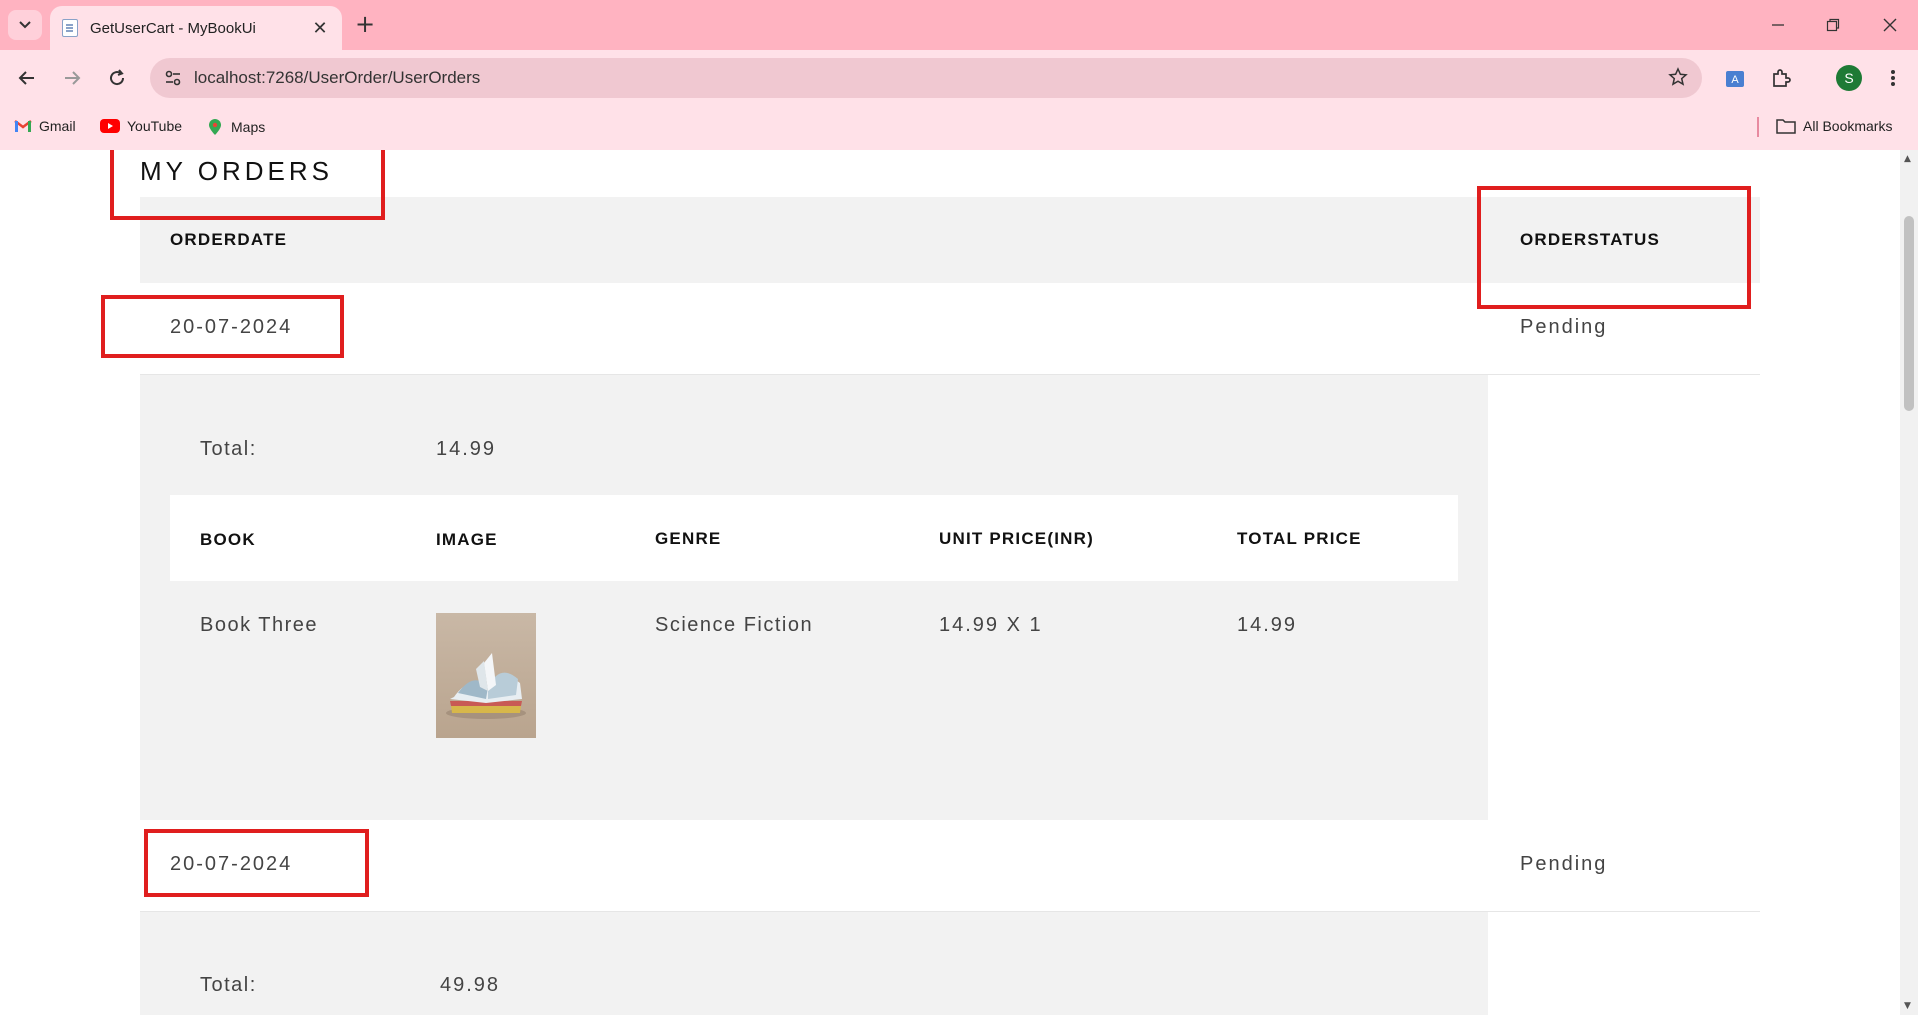  I want to click on url-text: localhost:7268/UserOrder/UserOrders, so click(337, 77).